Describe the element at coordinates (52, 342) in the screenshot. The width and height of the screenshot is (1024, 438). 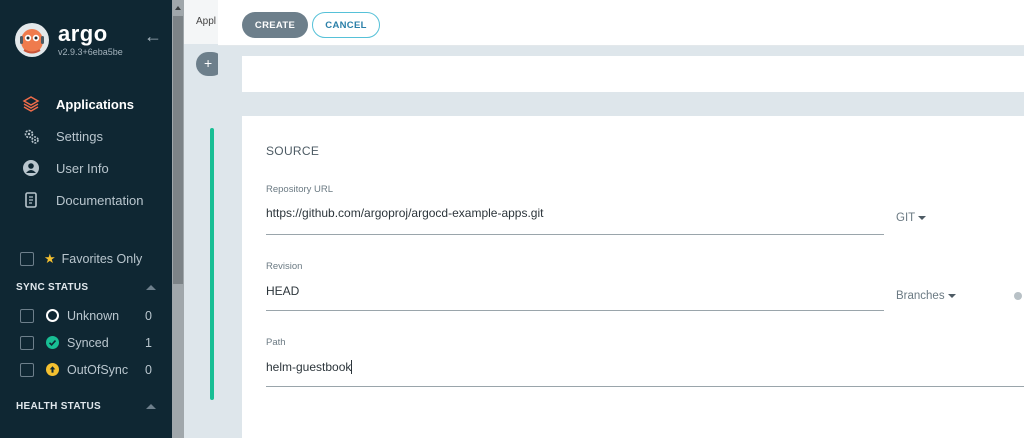
I see `check-circle-icon` at that location.